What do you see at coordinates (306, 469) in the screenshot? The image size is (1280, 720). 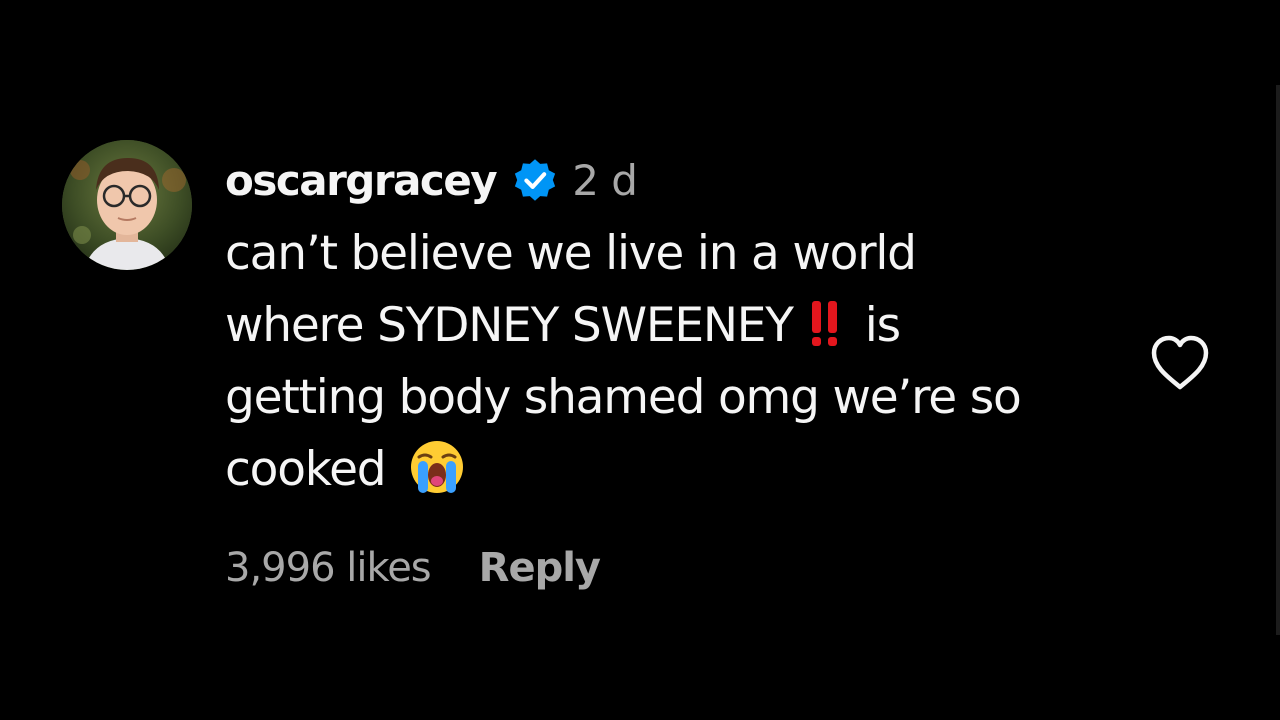 I see `comment-line-part: cooked` at bounding box center [306, 469].